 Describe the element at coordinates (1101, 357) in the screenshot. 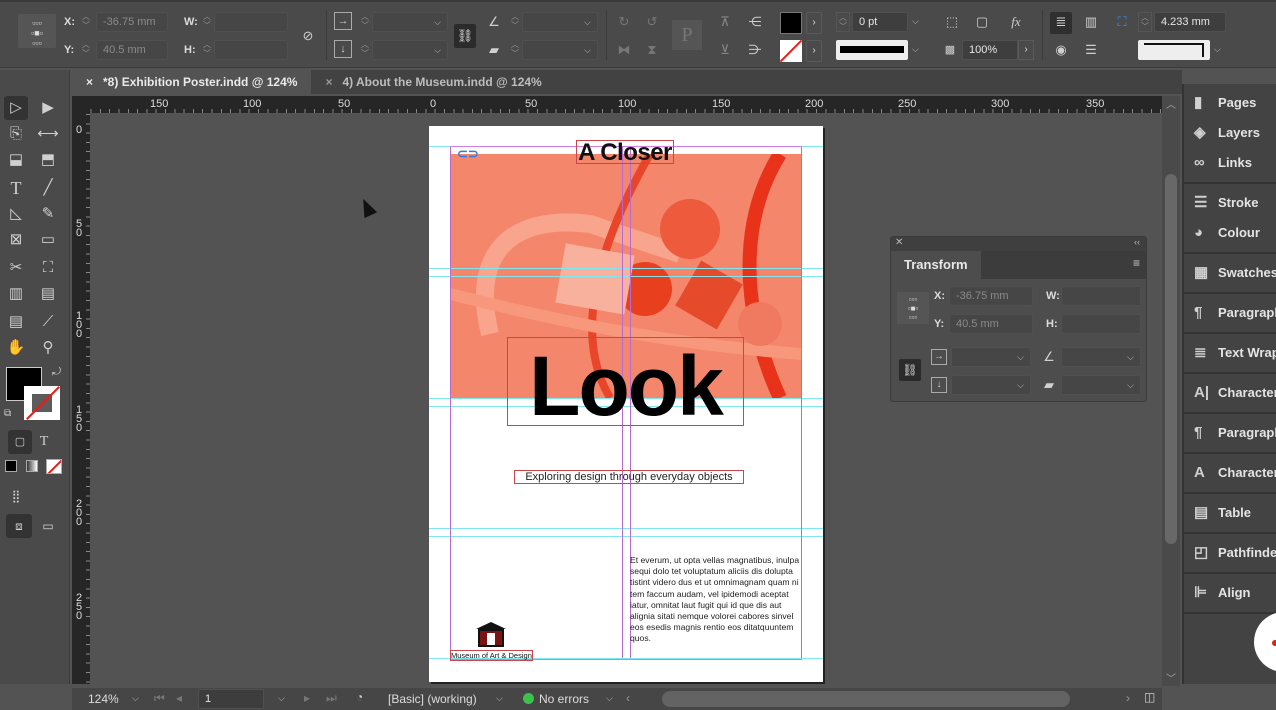

I see `rotate-field: ⌵` at that location.